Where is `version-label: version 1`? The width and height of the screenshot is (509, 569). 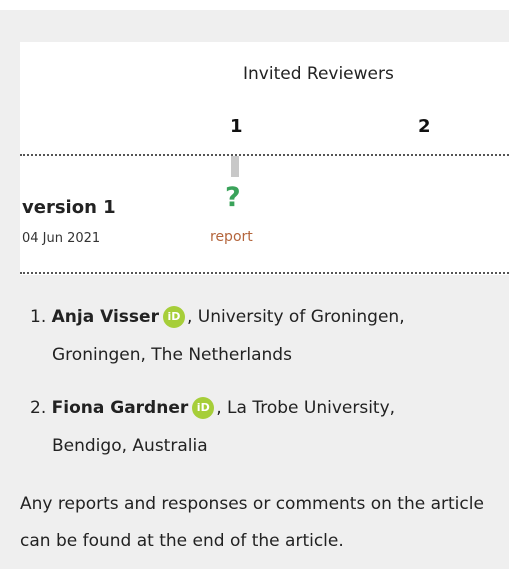 version-label: version 1 is located at coordinates (69, 207).